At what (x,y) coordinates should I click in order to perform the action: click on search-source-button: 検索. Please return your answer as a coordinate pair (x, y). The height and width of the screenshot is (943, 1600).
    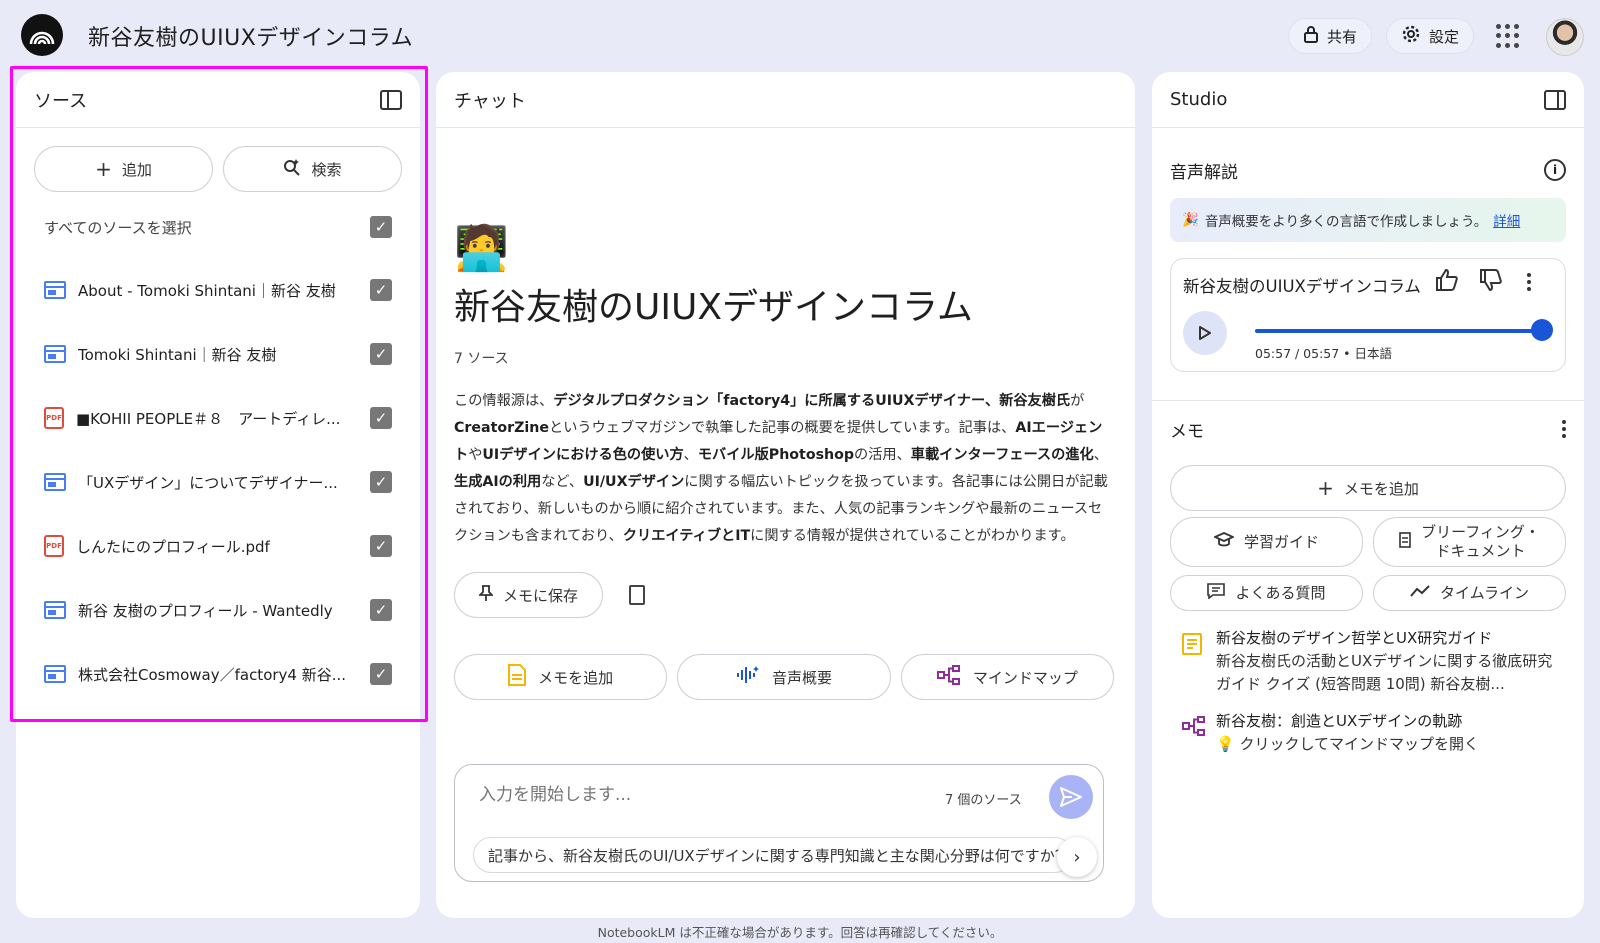
    Looking at the image, I should click on (312, 169).